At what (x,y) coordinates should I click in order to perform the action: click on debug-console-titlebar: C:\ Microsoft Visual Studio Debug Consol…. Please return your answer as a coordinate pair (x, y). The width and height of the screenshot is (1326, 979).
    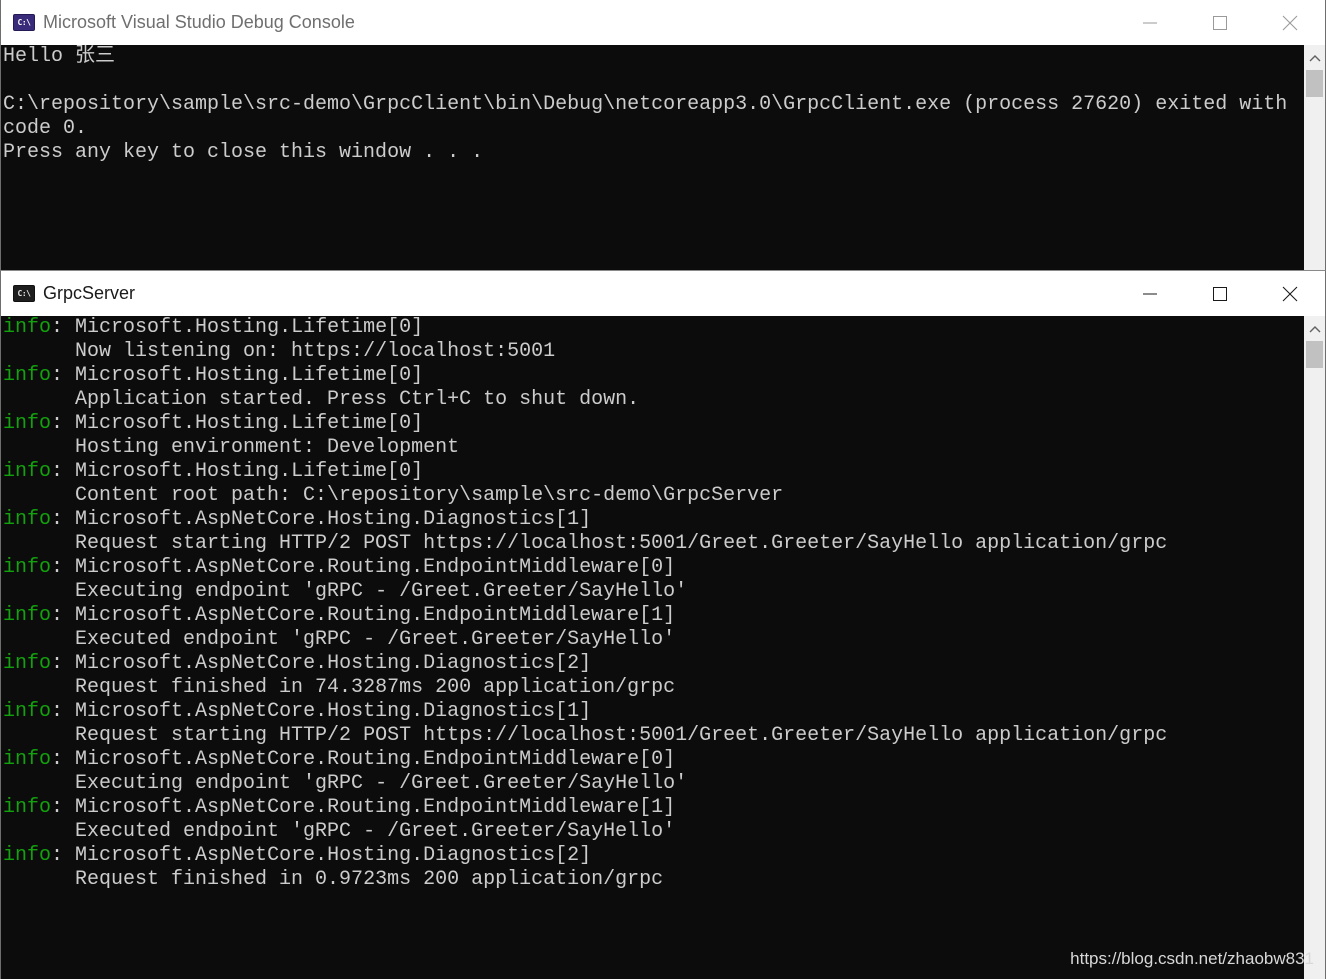
    Looking at the image, I should click on (663, 22).